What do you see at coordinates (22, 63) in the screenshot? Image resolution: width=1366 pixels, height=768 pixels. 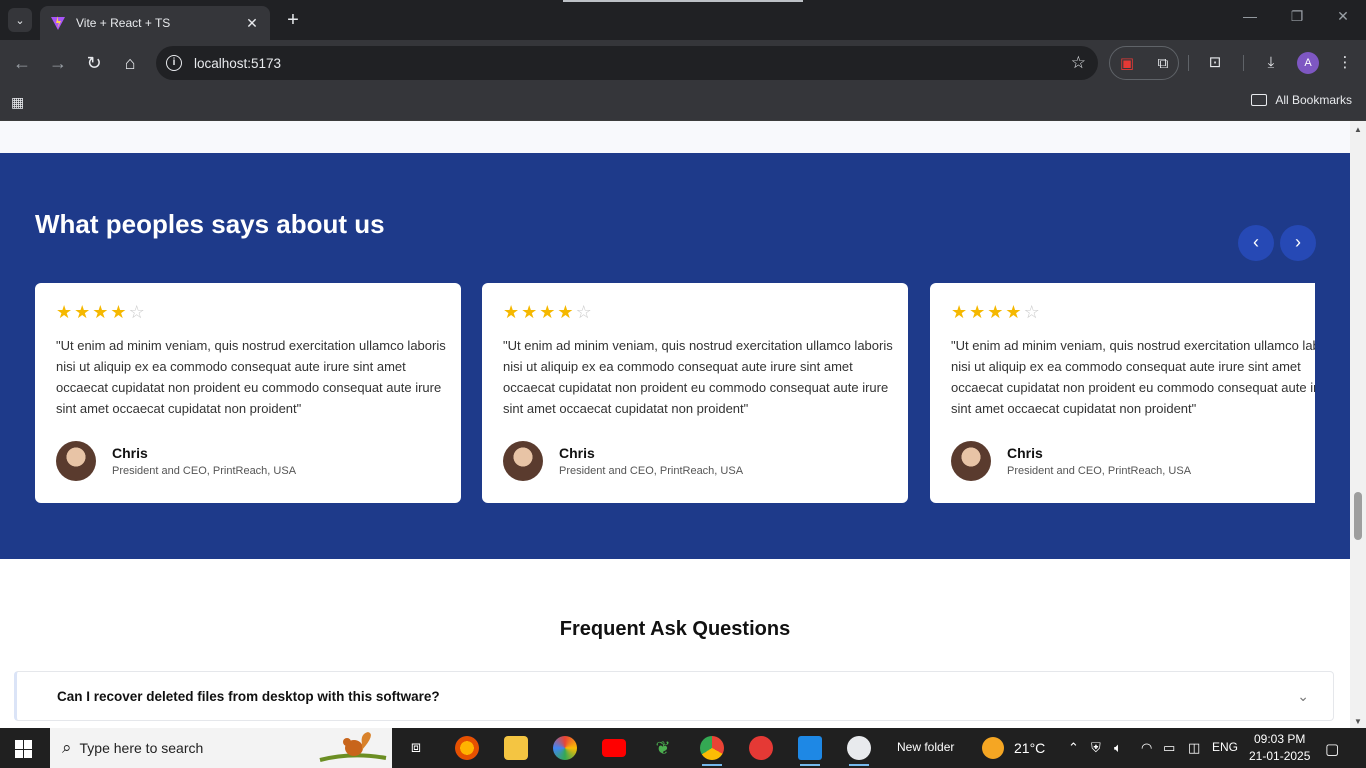 I see `back-arrow-icon: ←` at bounding box center [22, 63].